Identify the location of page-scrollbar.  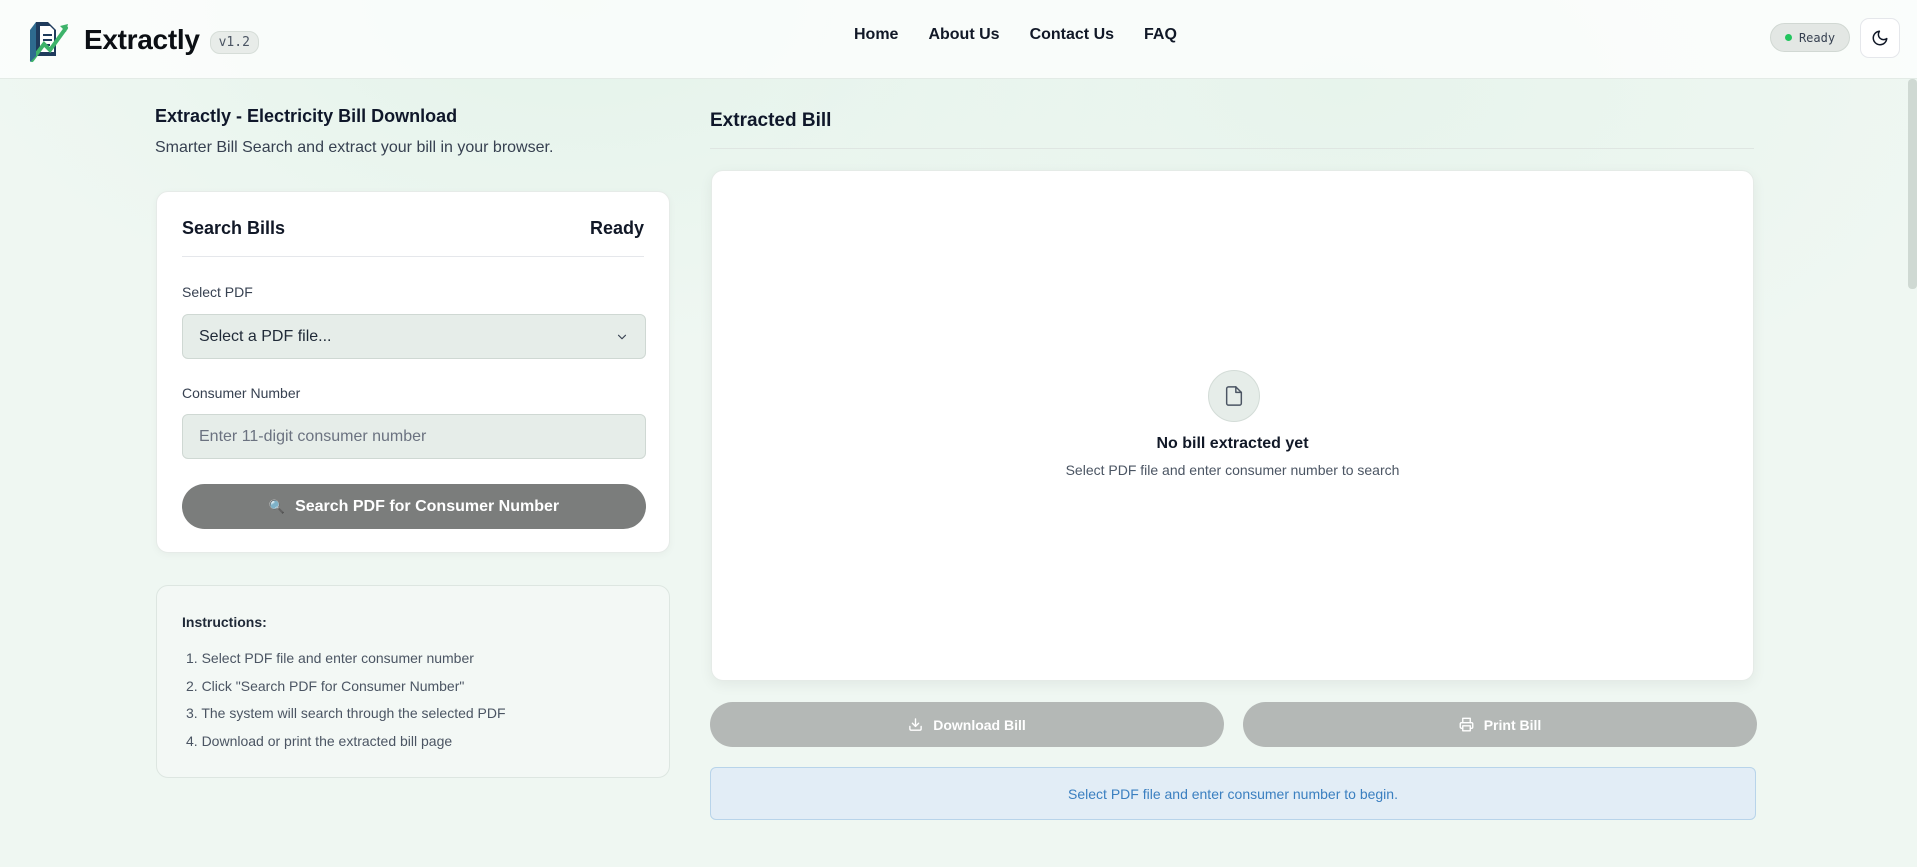
(1912, 184).